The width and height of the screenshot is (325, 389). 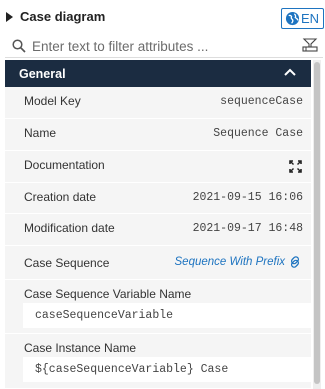 What do you see at coordinates (290, 72) in the screenshot?
I see `chevron-up-icon` at bounding box center [290, 72].